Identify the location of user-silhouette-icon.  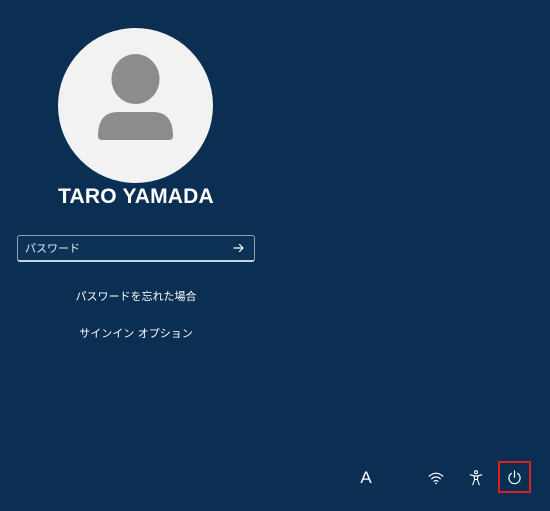
(135, 97).